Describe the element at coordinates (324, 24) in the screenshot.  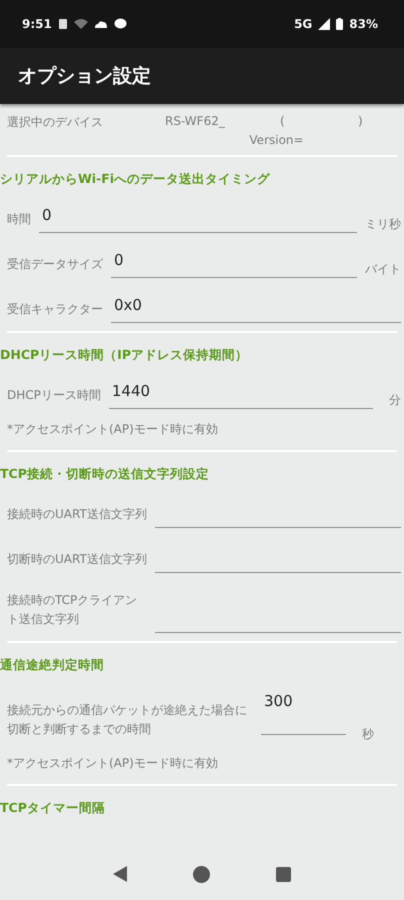
I see `signal-icon` at that location.